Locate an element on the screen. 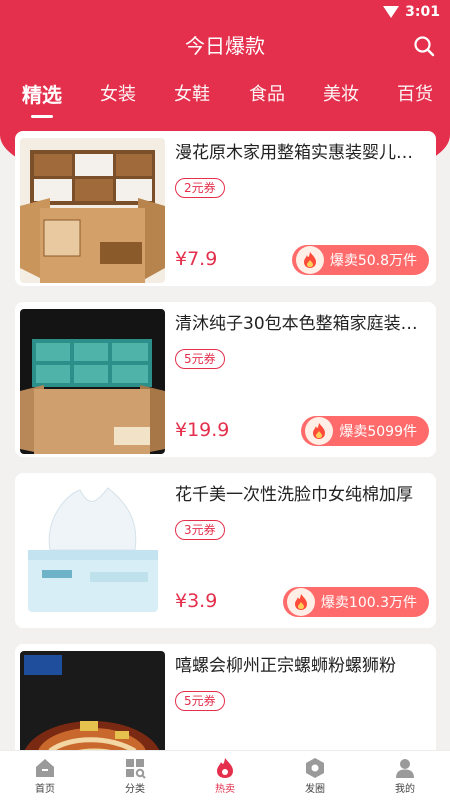 Image resolution: width=450 pixels, height=800 pixels. user-icon is located at coordinates (405, 768).